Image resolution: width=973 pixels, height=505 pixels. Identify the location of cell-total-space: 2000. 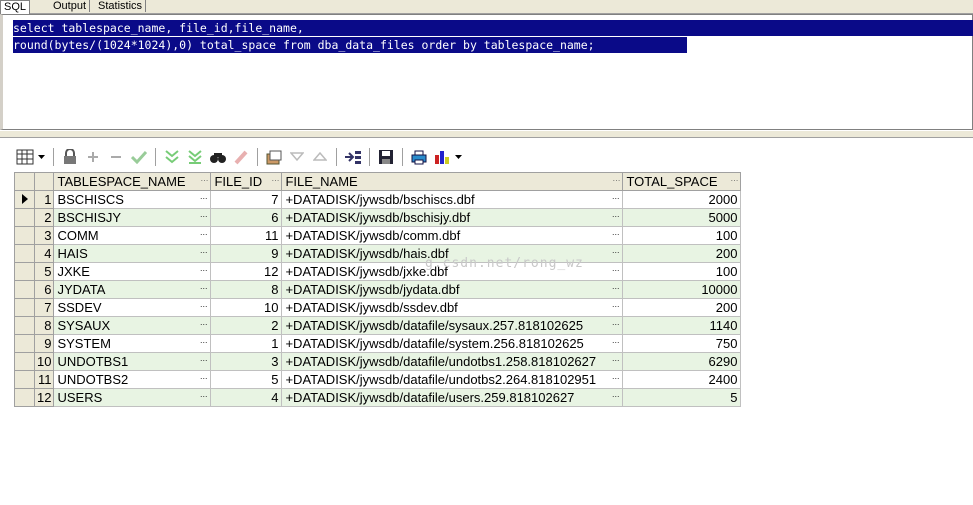
(682, 199).